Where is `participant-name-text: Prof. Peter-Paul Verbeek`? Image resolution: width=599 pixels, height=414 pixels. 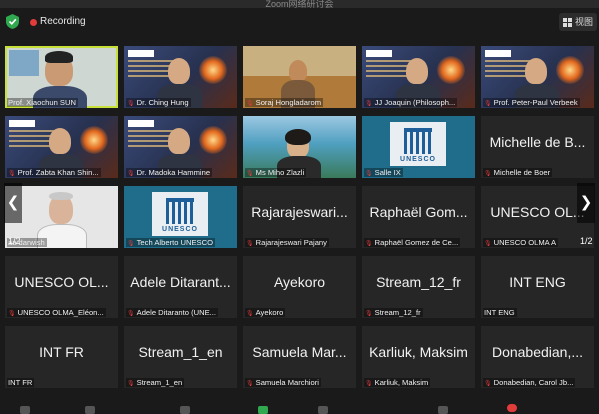 participant-name-text: Prof. Peter-Paul Verbeek is located at coordinates (535, 102).